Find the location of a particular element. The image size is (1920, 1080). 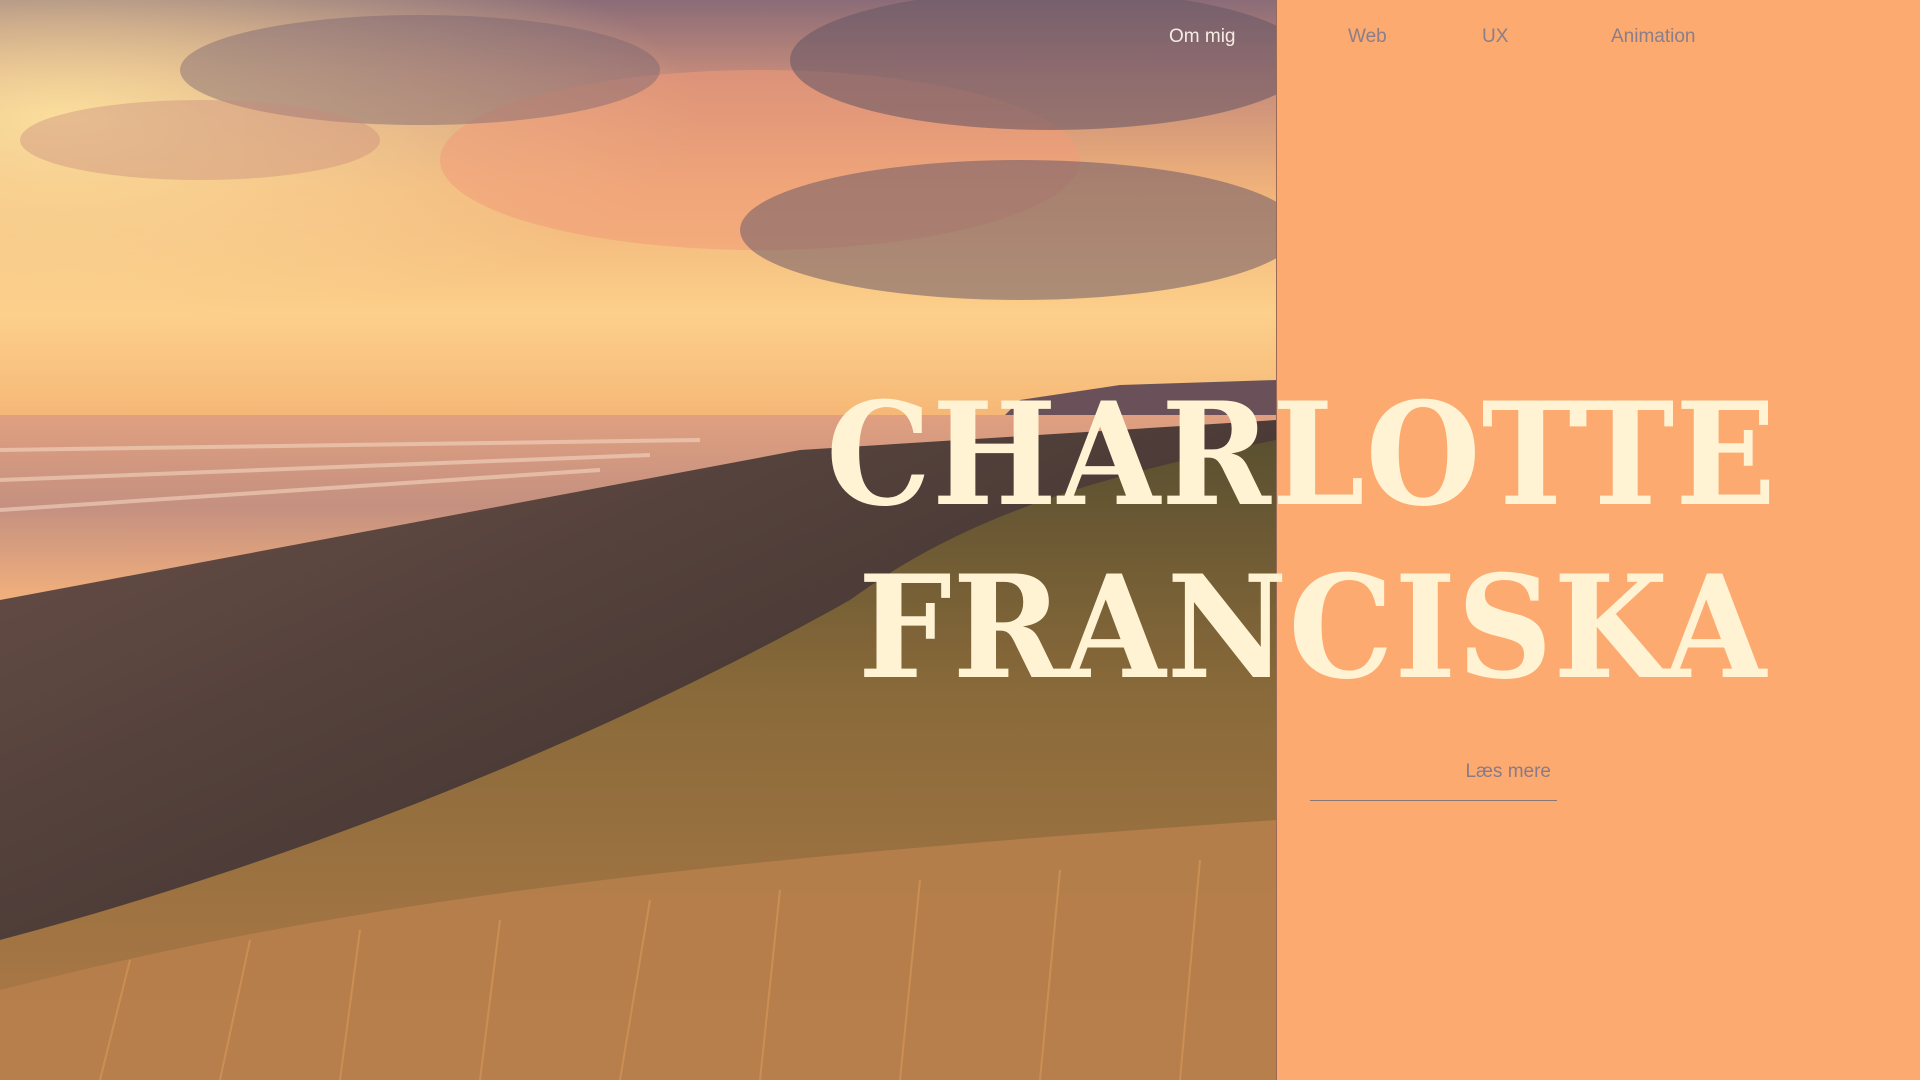

top-navigation: Om mig Web UX Animation is located at coordinates (960, 41).